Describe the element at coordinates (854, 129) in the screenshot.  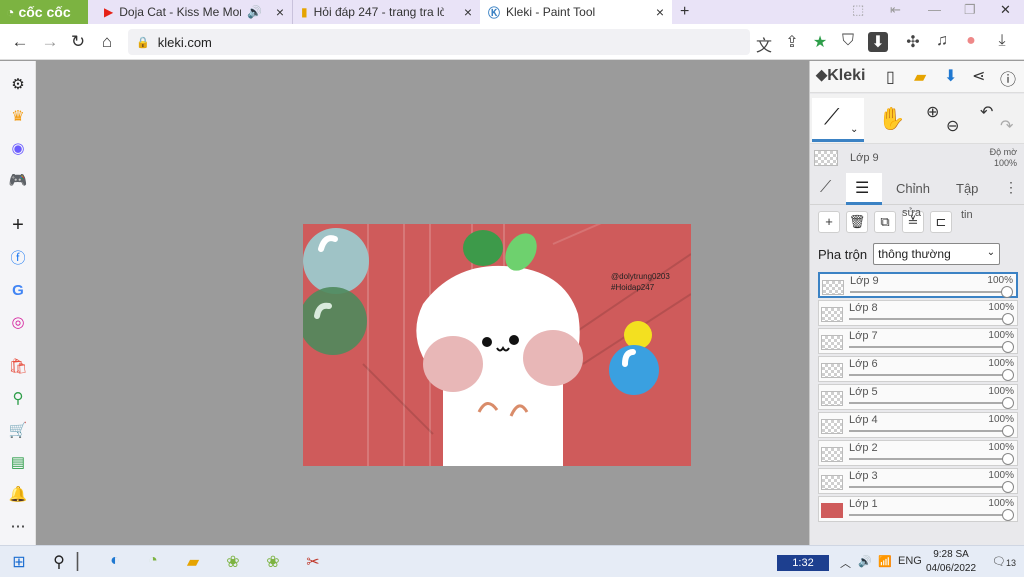
I see `chevron-down-icon: ⌄` at that location.